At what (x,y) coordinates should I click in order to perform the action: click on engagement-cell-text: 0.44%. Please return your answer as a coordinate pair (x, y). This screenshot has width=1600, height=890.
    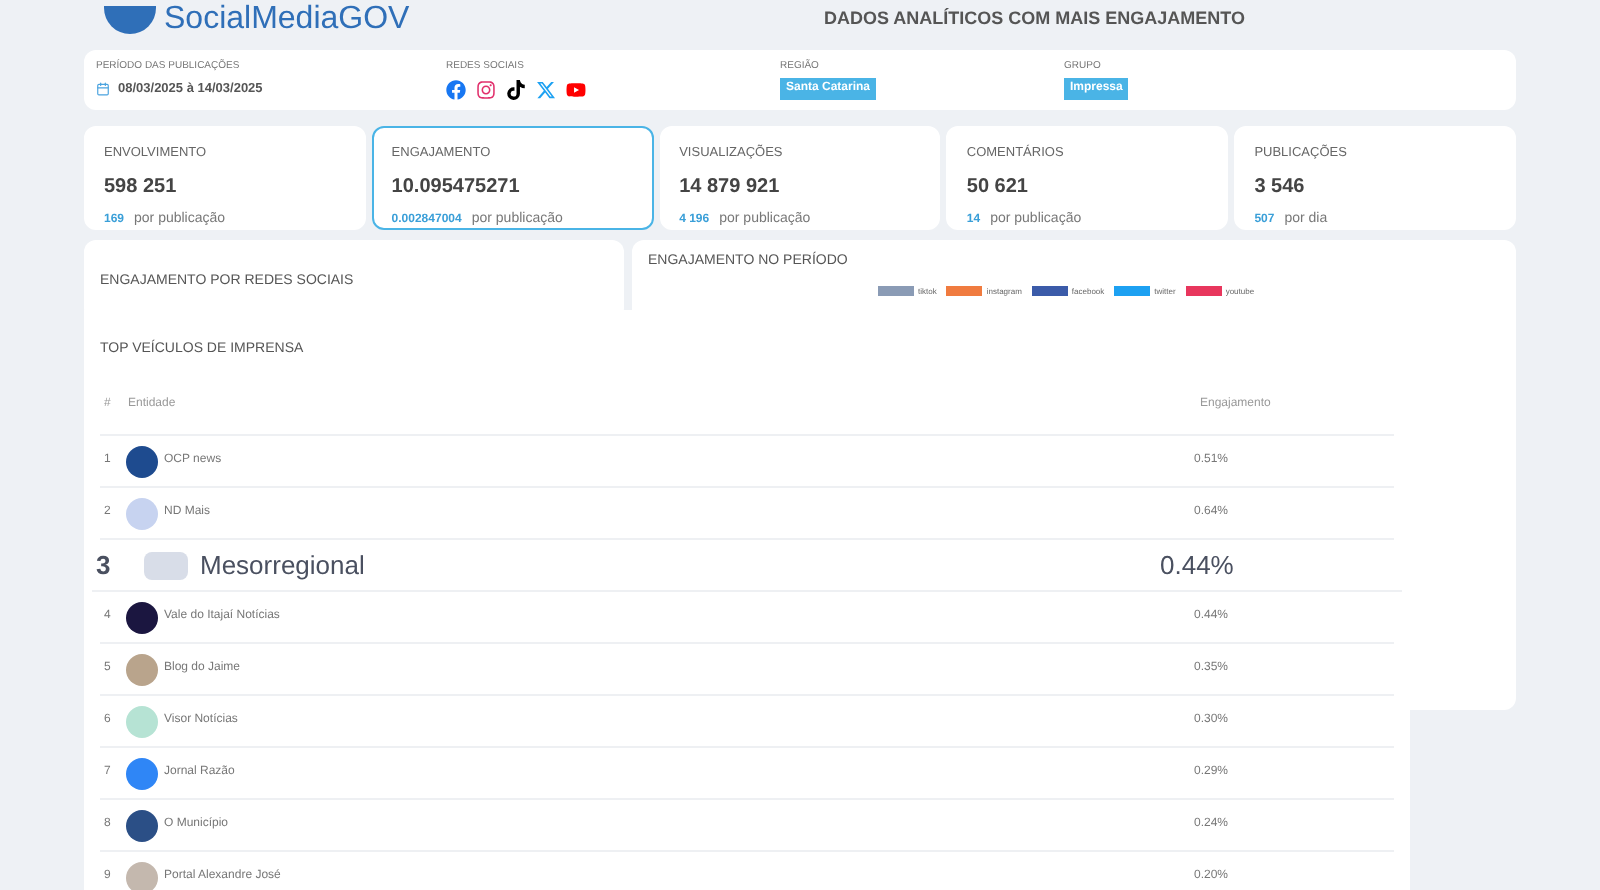
    Looking at the image, I should click on (1197, 565).